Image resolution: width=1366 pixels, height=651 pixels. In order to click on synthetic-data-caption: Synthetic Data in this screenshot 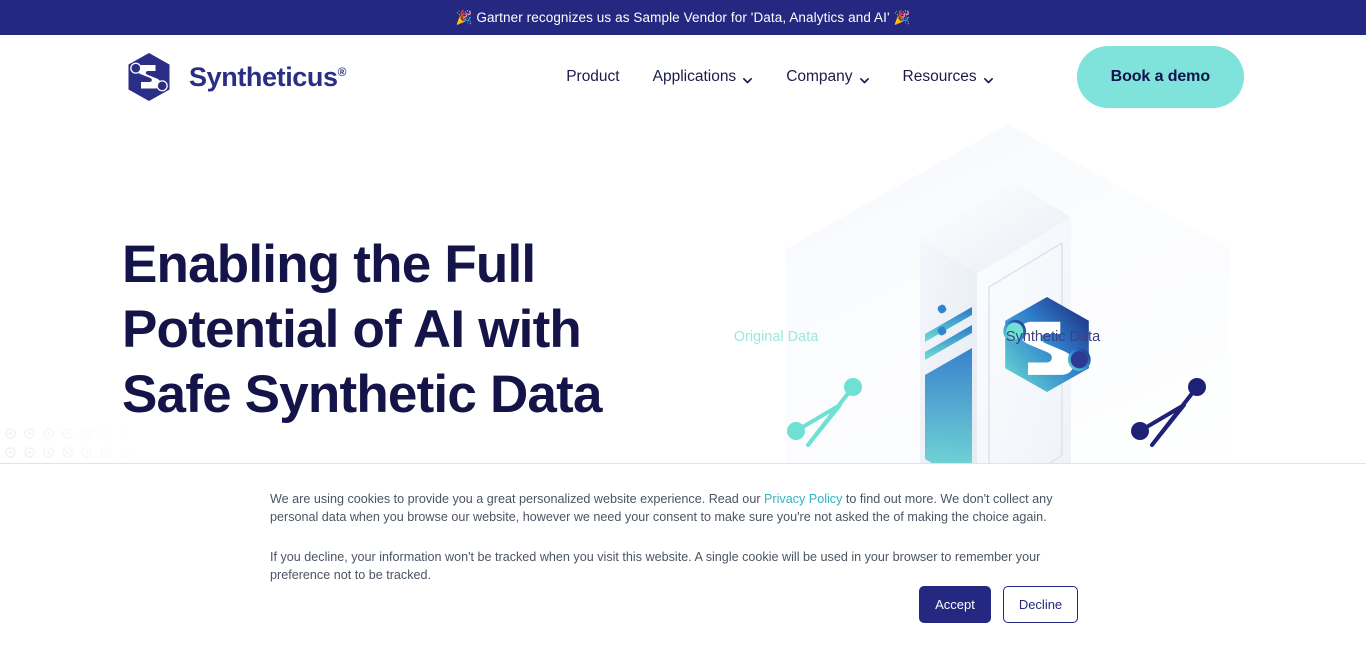, I will do `click(1053, 337)`.